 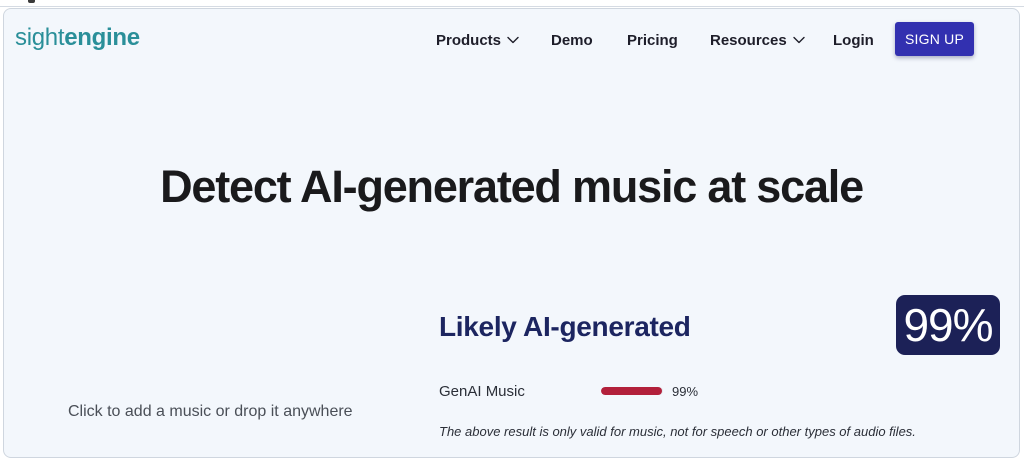 I want to click on nav-products: Products, so click(x=477, y=40).